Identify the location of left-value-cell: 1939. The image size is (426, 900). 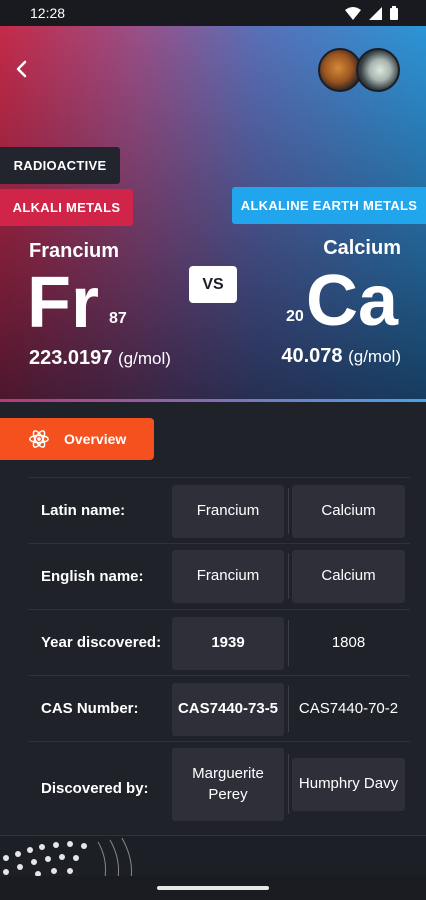
(228, 643).